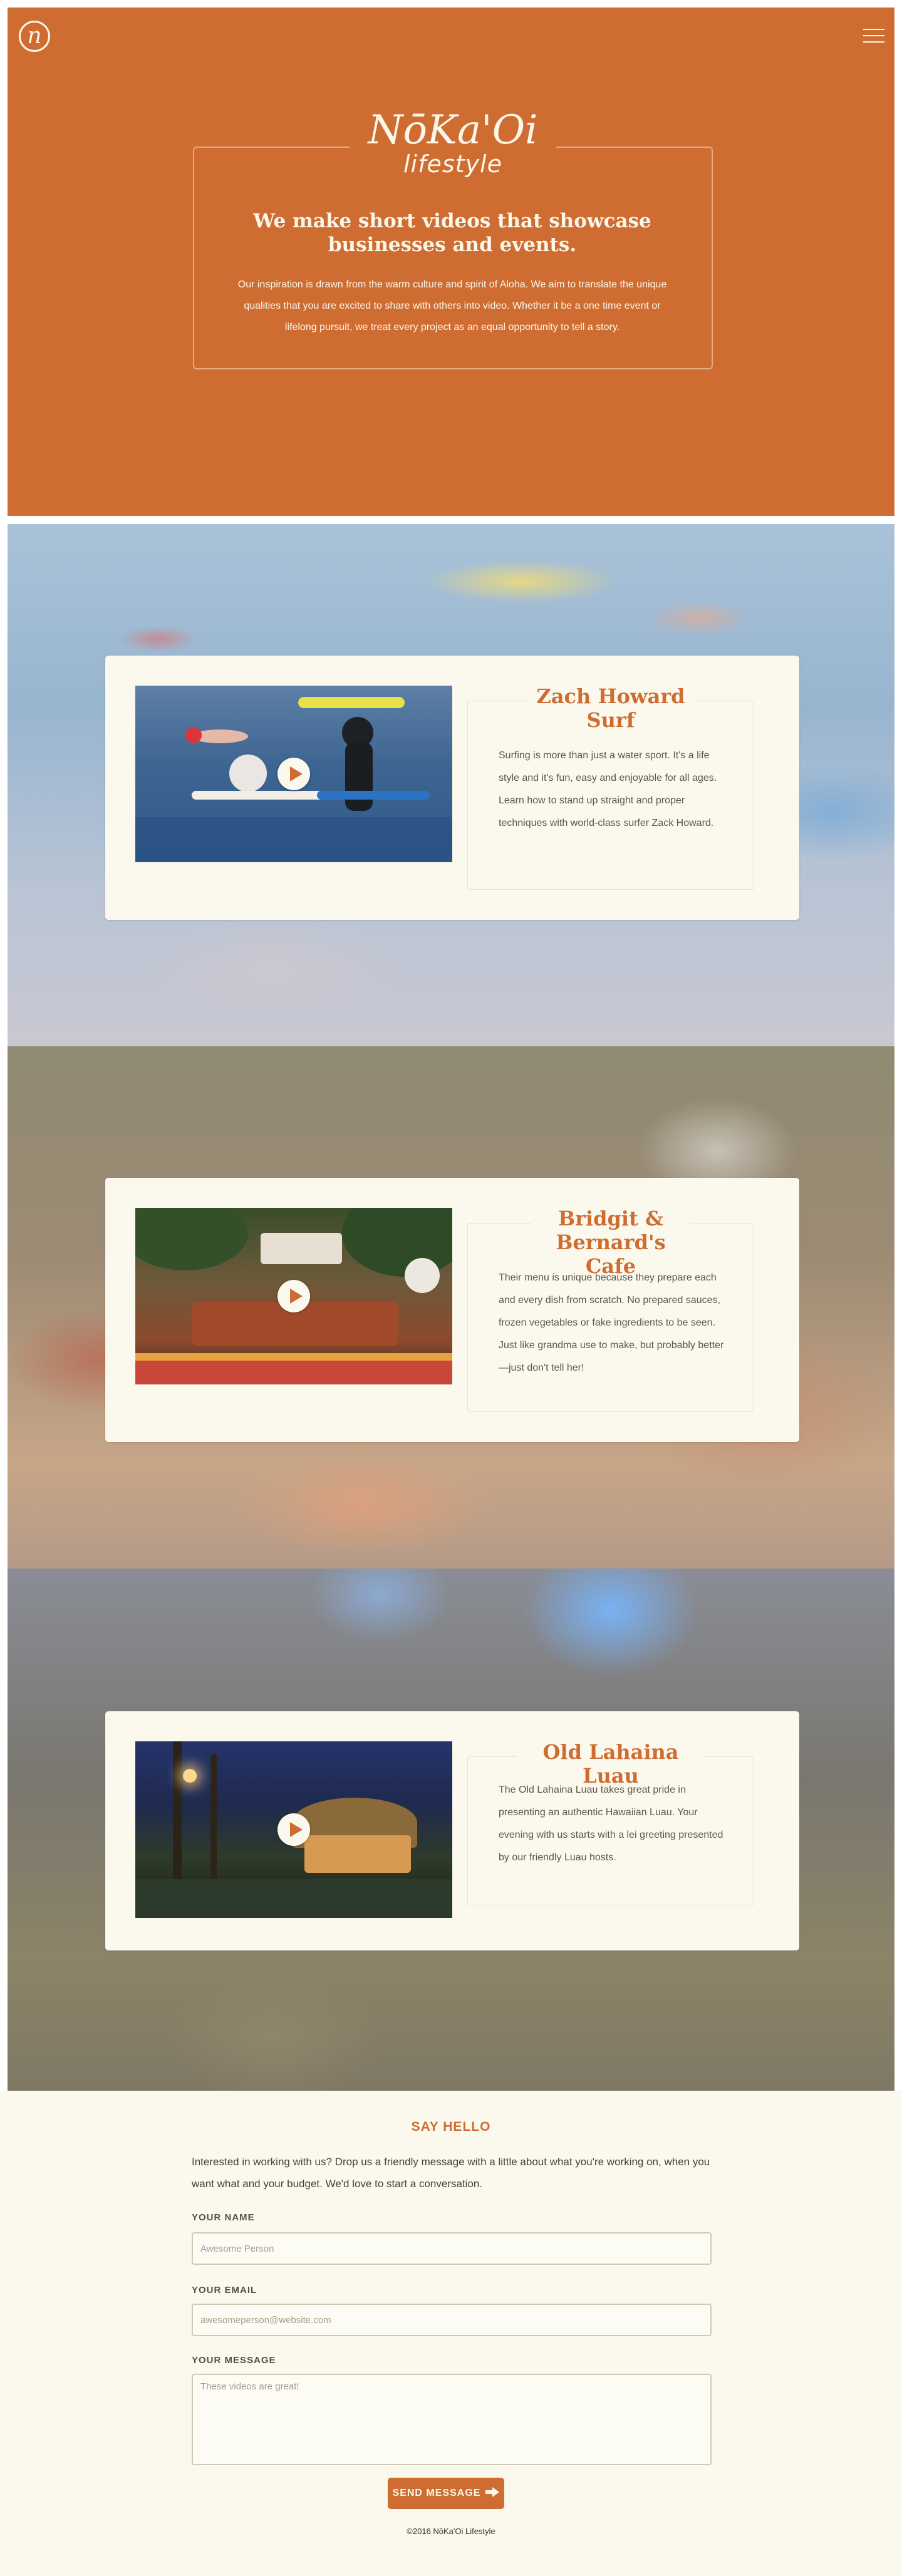 The height and width of the screenshot is (2576, 902). What do you see at coordinates (610, 708) in the screenshot?
I see `video-title: Zach Howard Surf` at bounding box center [610, 708].